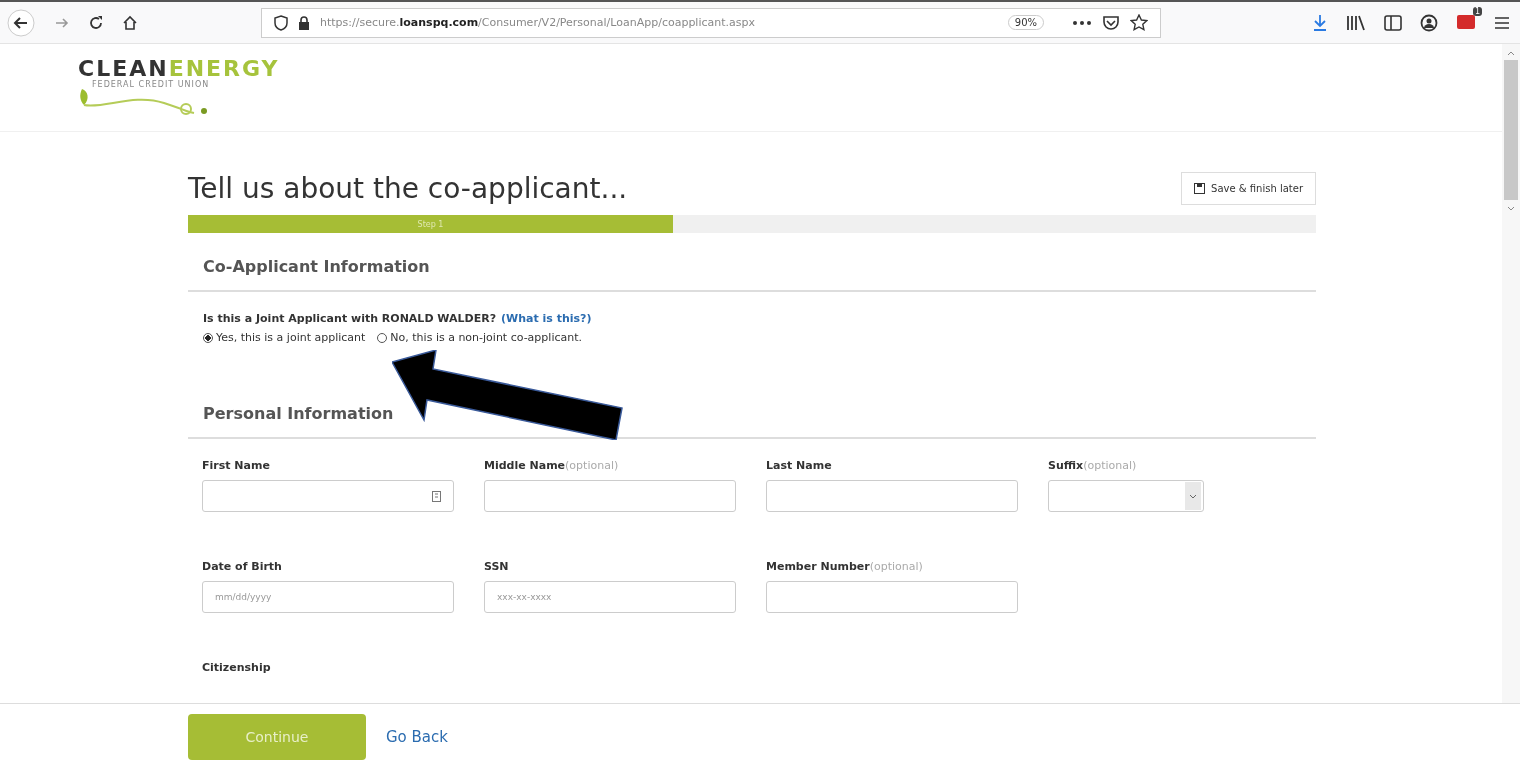  I want to click on section-heading: Co-Applicant Information, so click(752, 274).